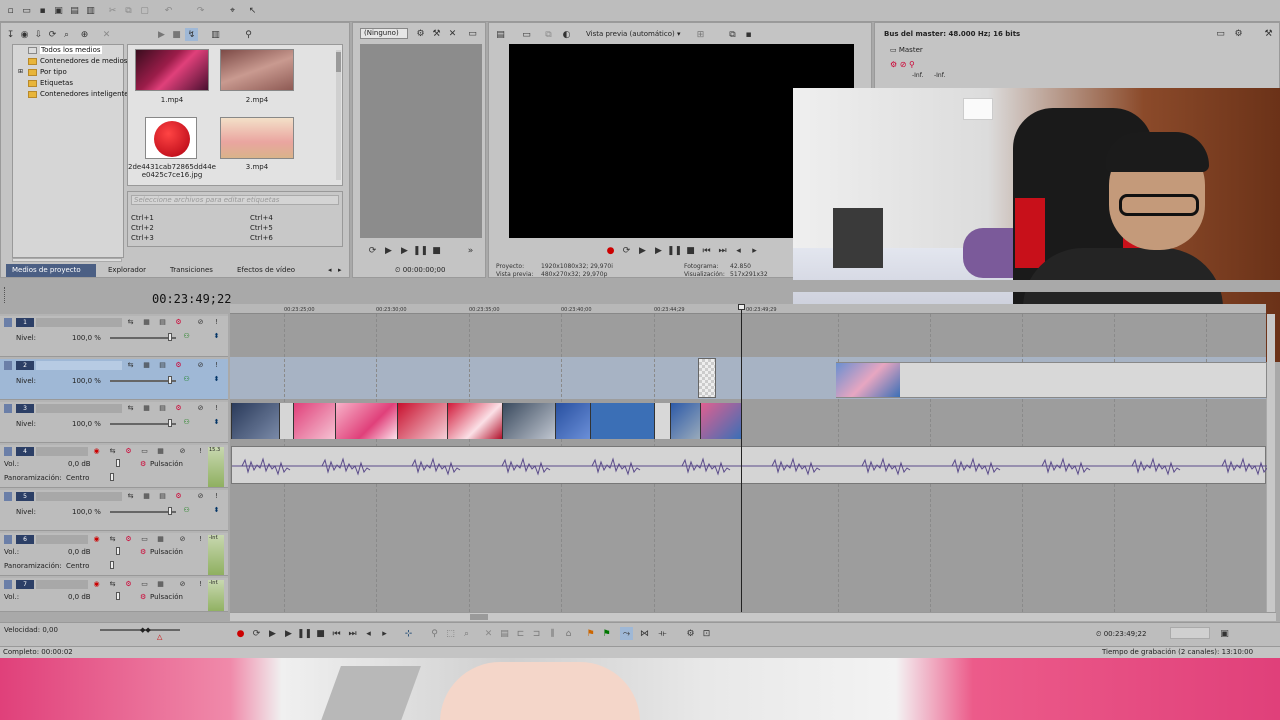  What do you see at coordinates (902, 64) in the screenshot?
I see `master-fx-chain-icon: ⚙ ⊘ ⚲` at bounding box center [902, 64].